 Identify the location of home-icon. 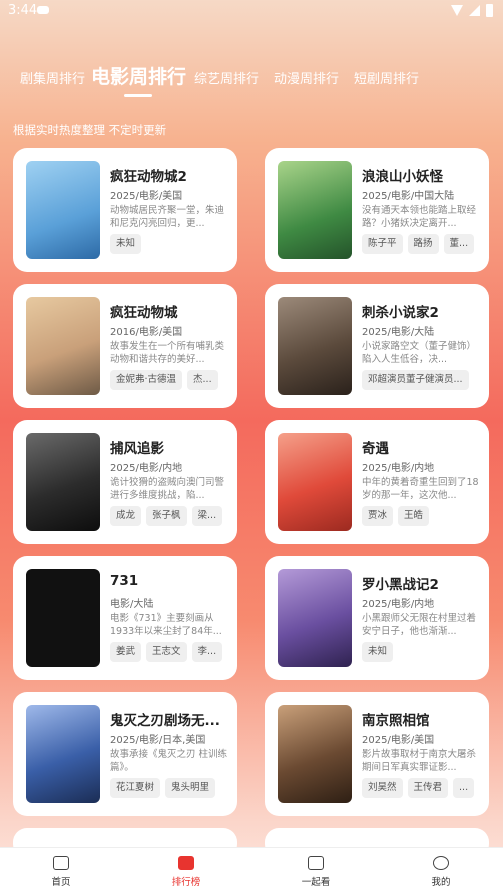
(61, 863).